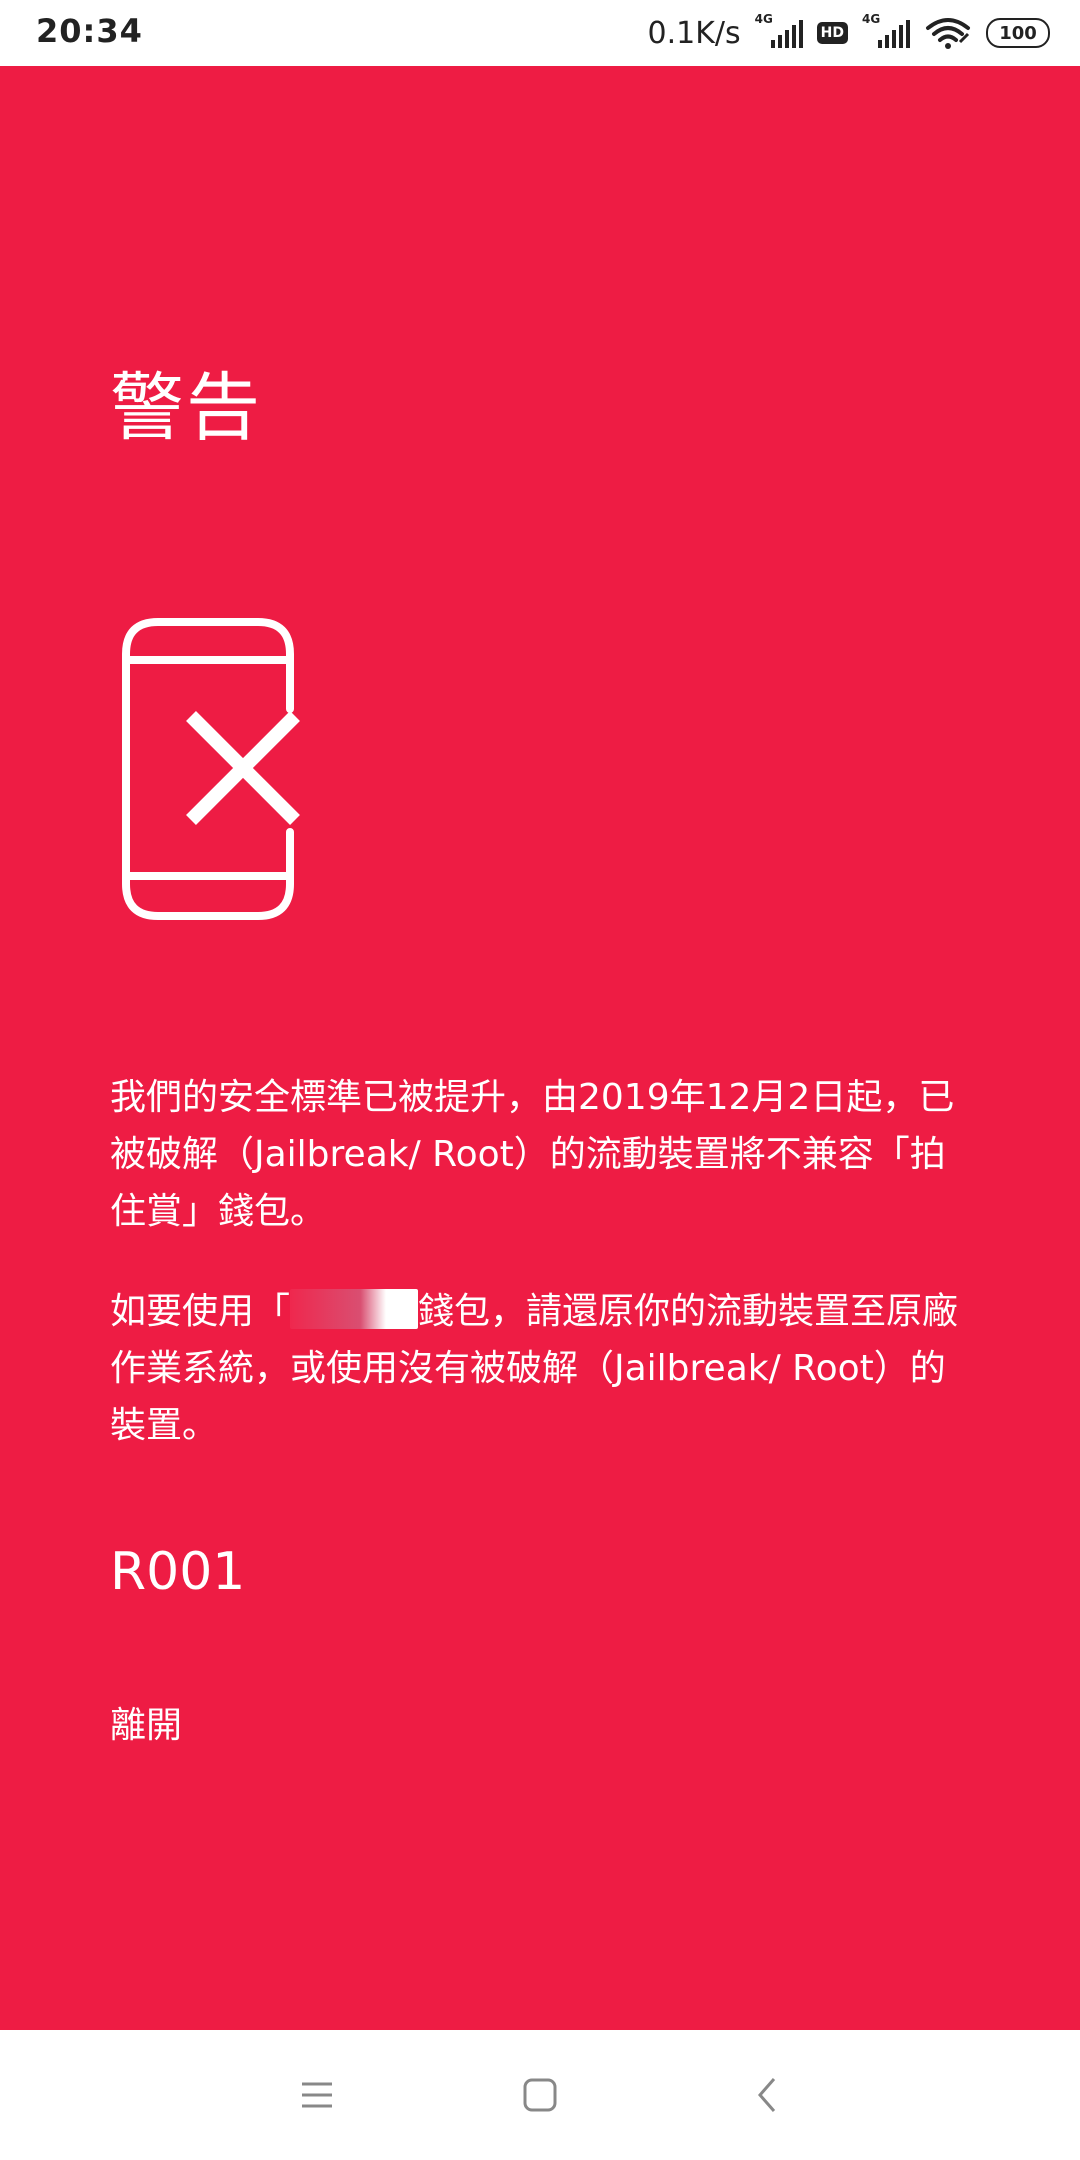 This screenshot has width=1080, height=2160. I want to click on menu-icon, so click(317, 2095).